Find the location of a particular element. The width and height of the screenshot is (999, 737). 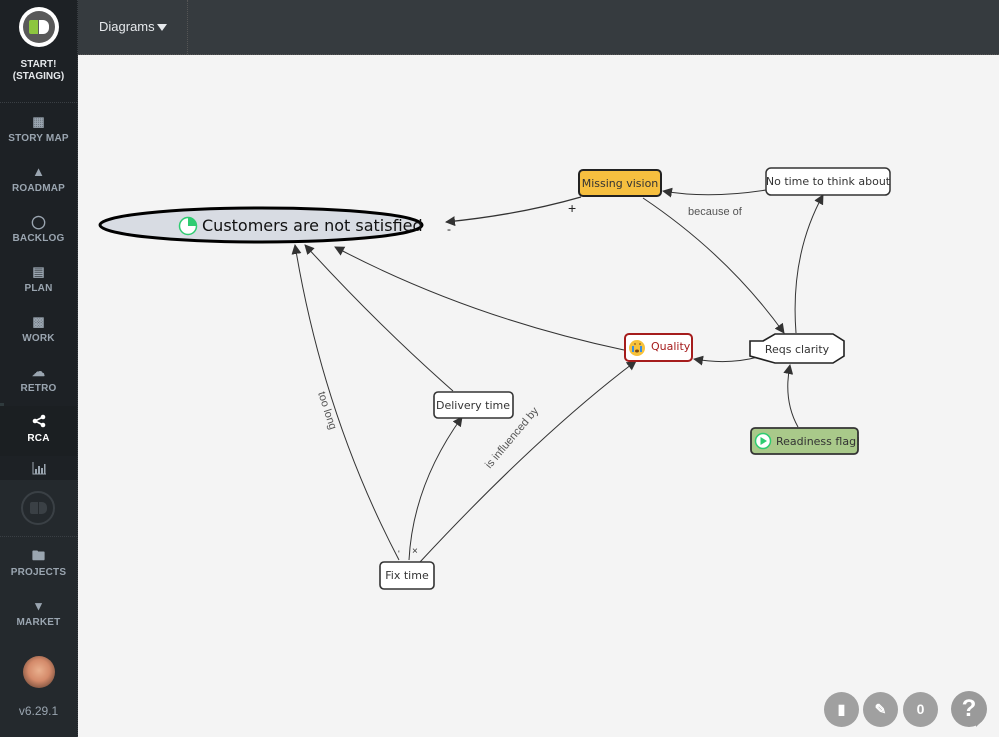

edge-fix-to-delivery is located at coordinates (435, 488).